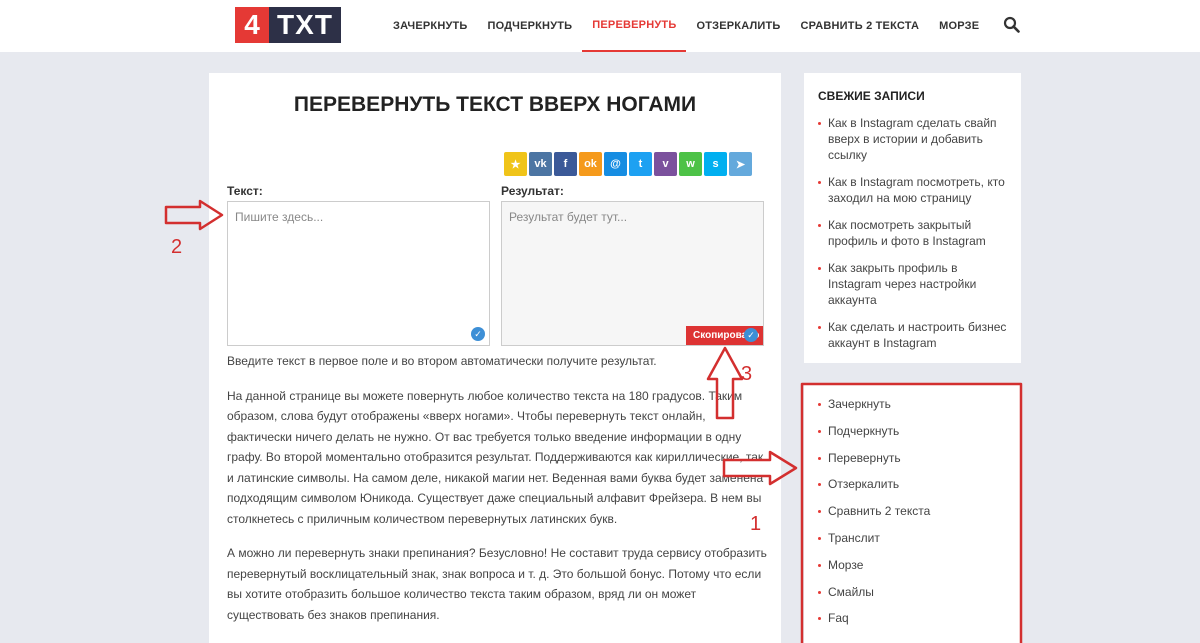 Image resolution: width=1200 pixels, height=643 pixels. I want to click on tools-link-morse: Морзе, so click(874, 570).